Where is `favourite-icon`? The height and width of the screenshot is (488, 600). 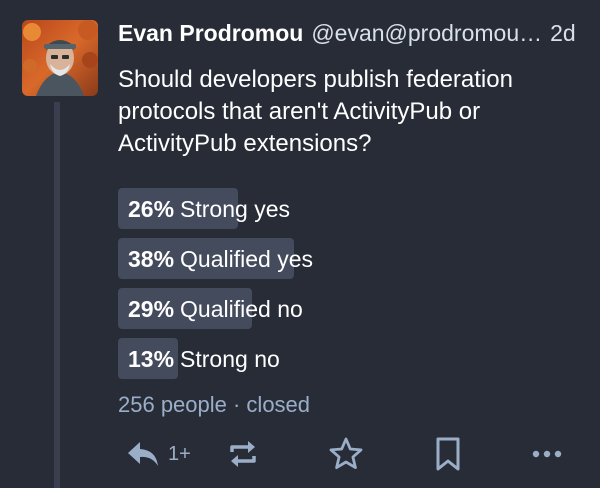
favourite-icon is located at coordinates (346, 453).